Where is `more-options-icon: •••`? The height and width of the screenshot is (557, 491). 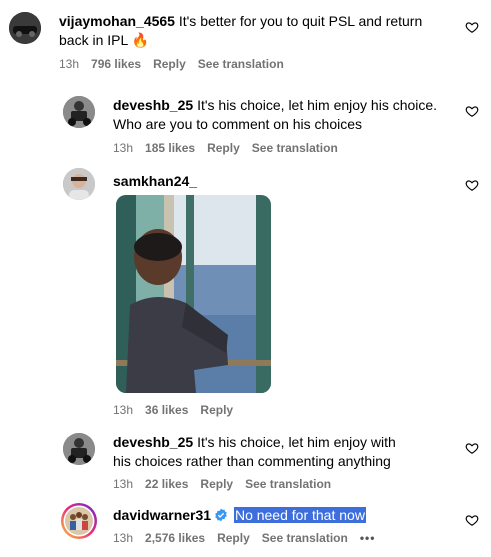
more-options-icon: ••• is located at coordinates (368, 538).